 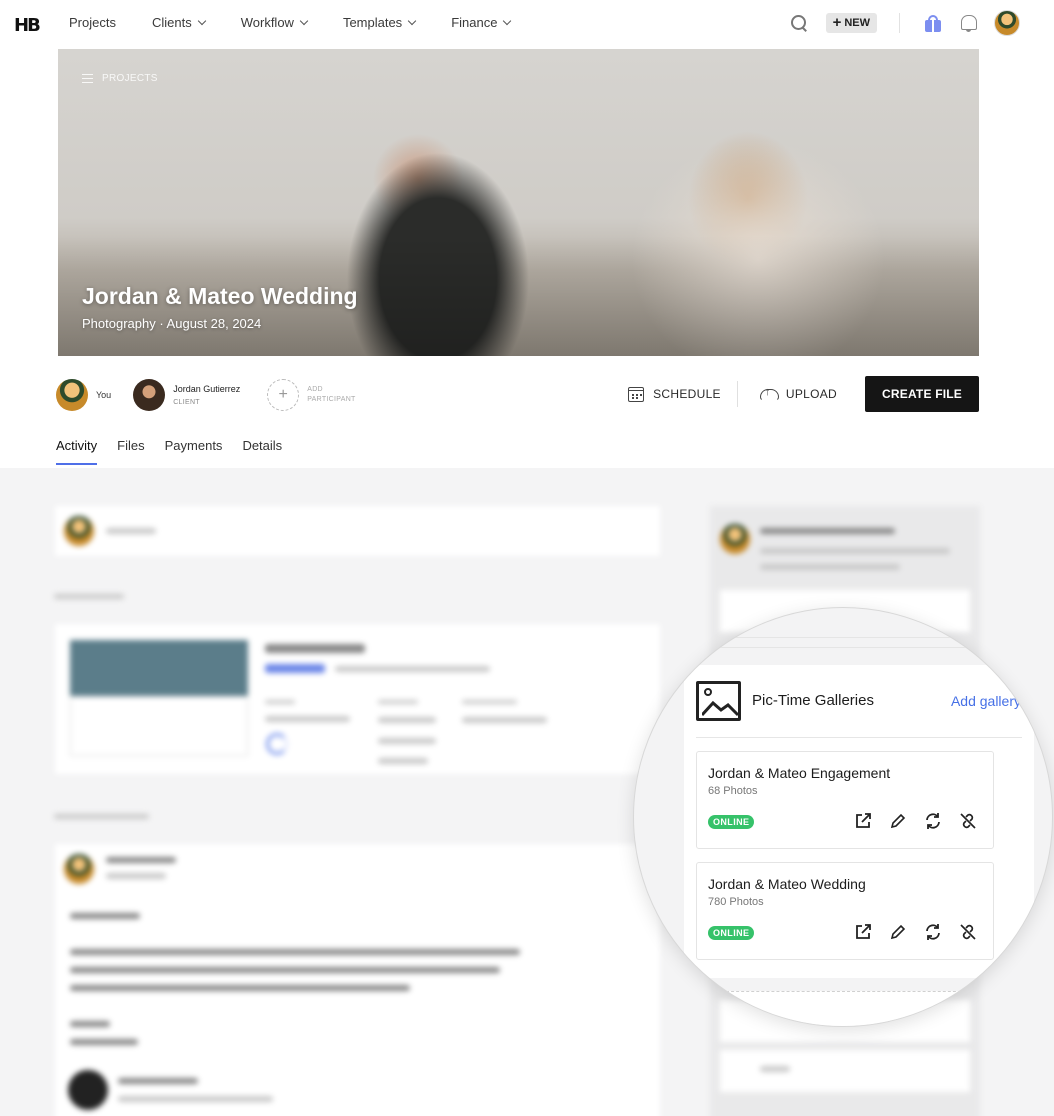 I want to click on nav-item-finance: Finance, so click(x=481, y=22).